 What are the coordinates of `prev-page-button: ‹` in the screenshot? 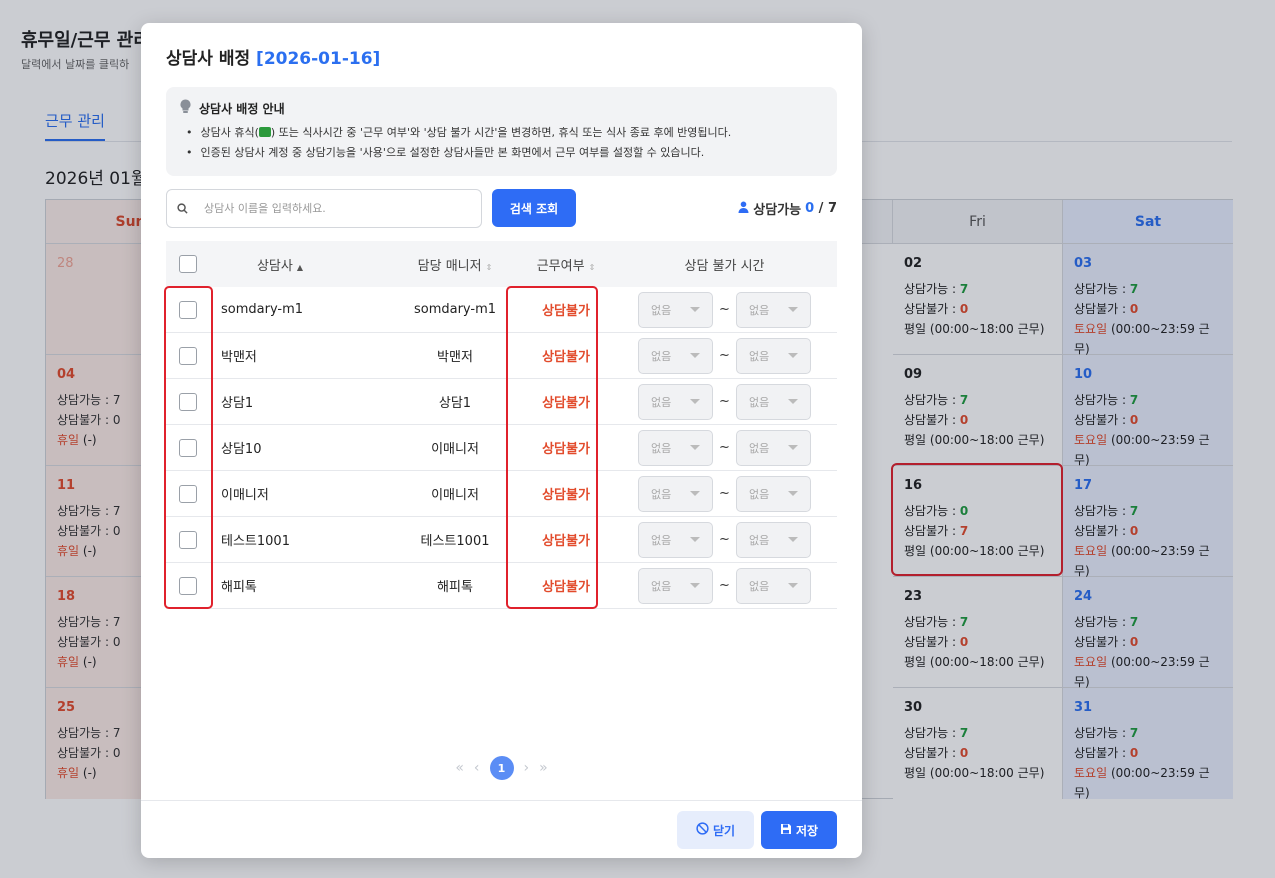 It's located at (477, 768).